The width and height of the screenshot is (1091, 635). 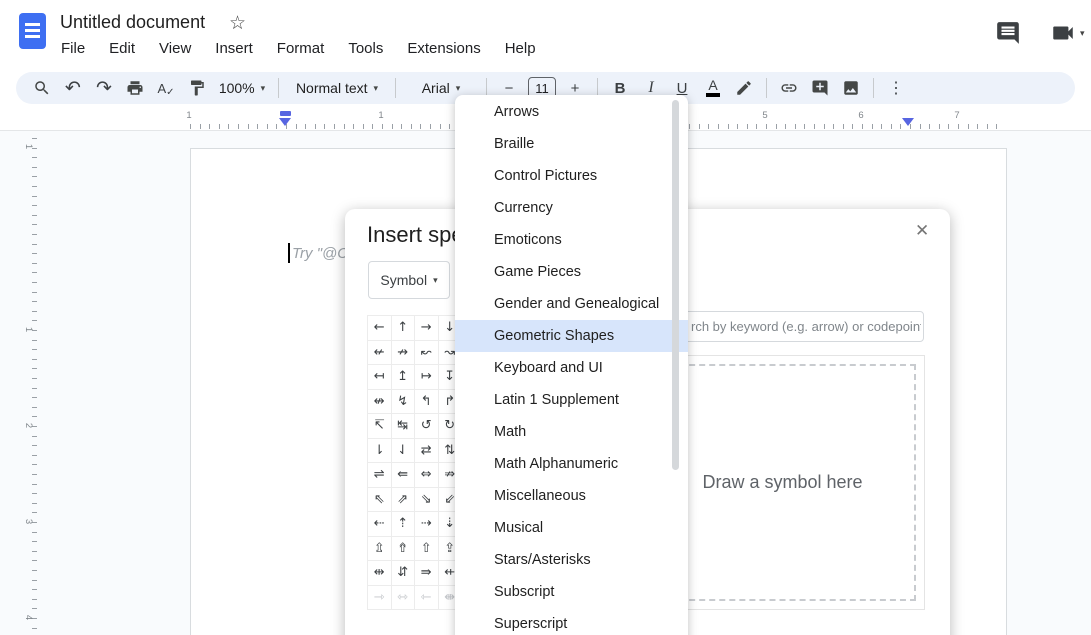 I want to click on char-cell: ↸, so click(x=380, y=426).